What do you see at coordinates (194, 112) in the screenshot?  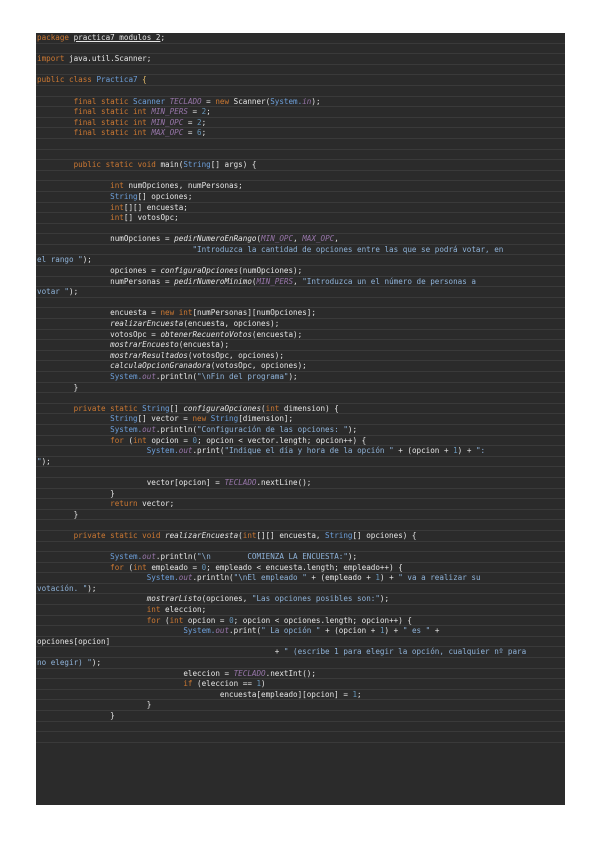 I see `code-token: =` at bounding box center [194, 112].